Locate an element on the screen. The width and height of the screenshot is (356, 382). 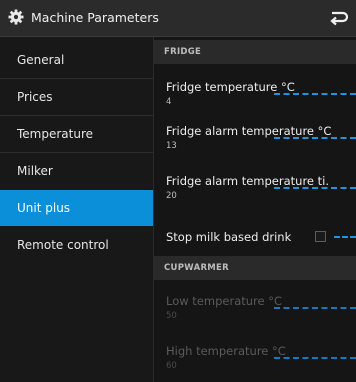
gear-icon is located at coordinates (16, 17).